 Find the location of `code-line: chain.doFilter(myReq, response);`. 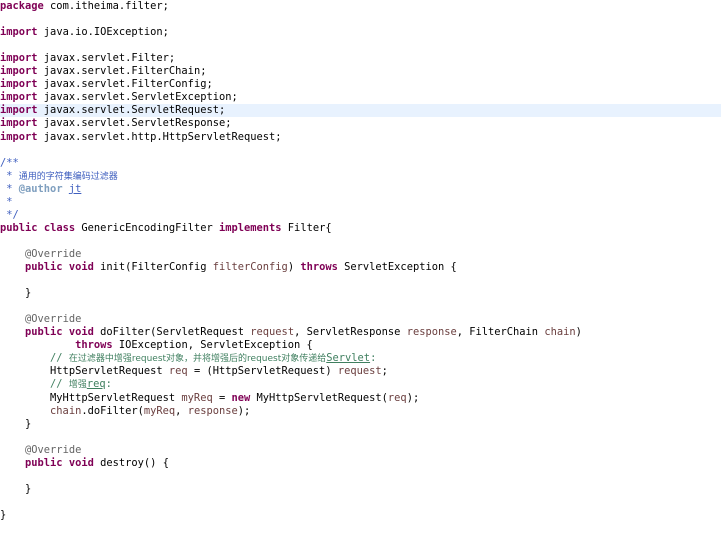

code-line: chain.doFilter(myReq, response); is located at coordinates (360, 411).